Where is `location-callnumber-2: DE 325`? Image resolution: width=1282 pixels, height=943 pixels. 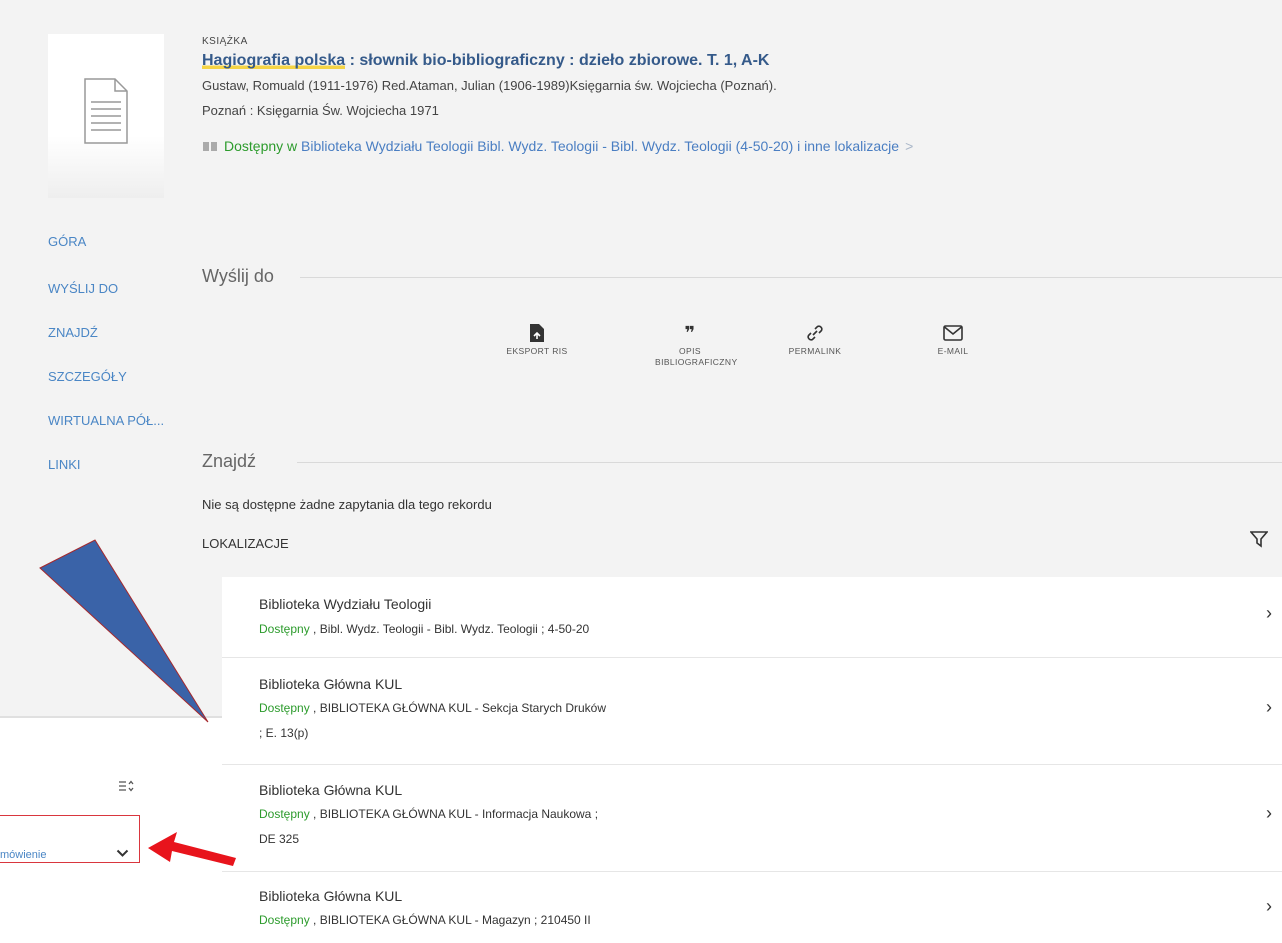 location-callnumber-2: DE 325 is located at coordinates (279, 839).